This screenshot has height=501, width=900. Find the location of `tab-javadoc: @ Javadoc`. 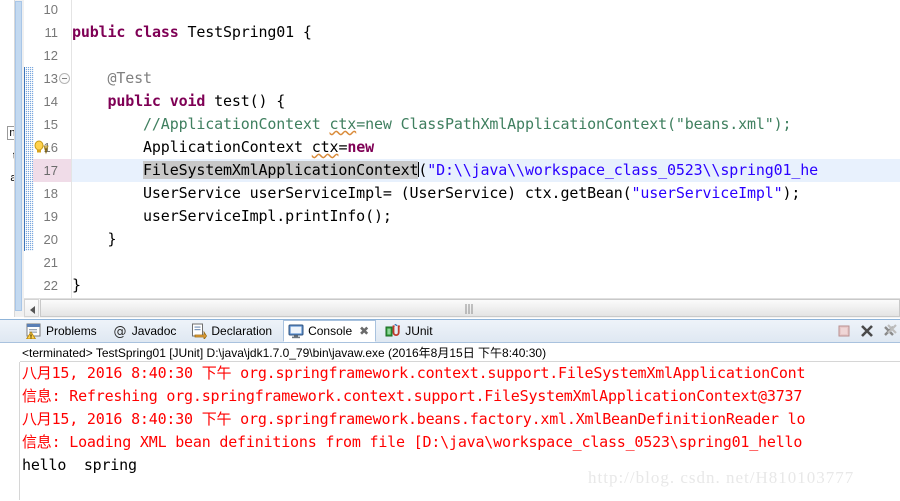

tab-javadoc: @ Javadoc is located at coordinates (145, 331).